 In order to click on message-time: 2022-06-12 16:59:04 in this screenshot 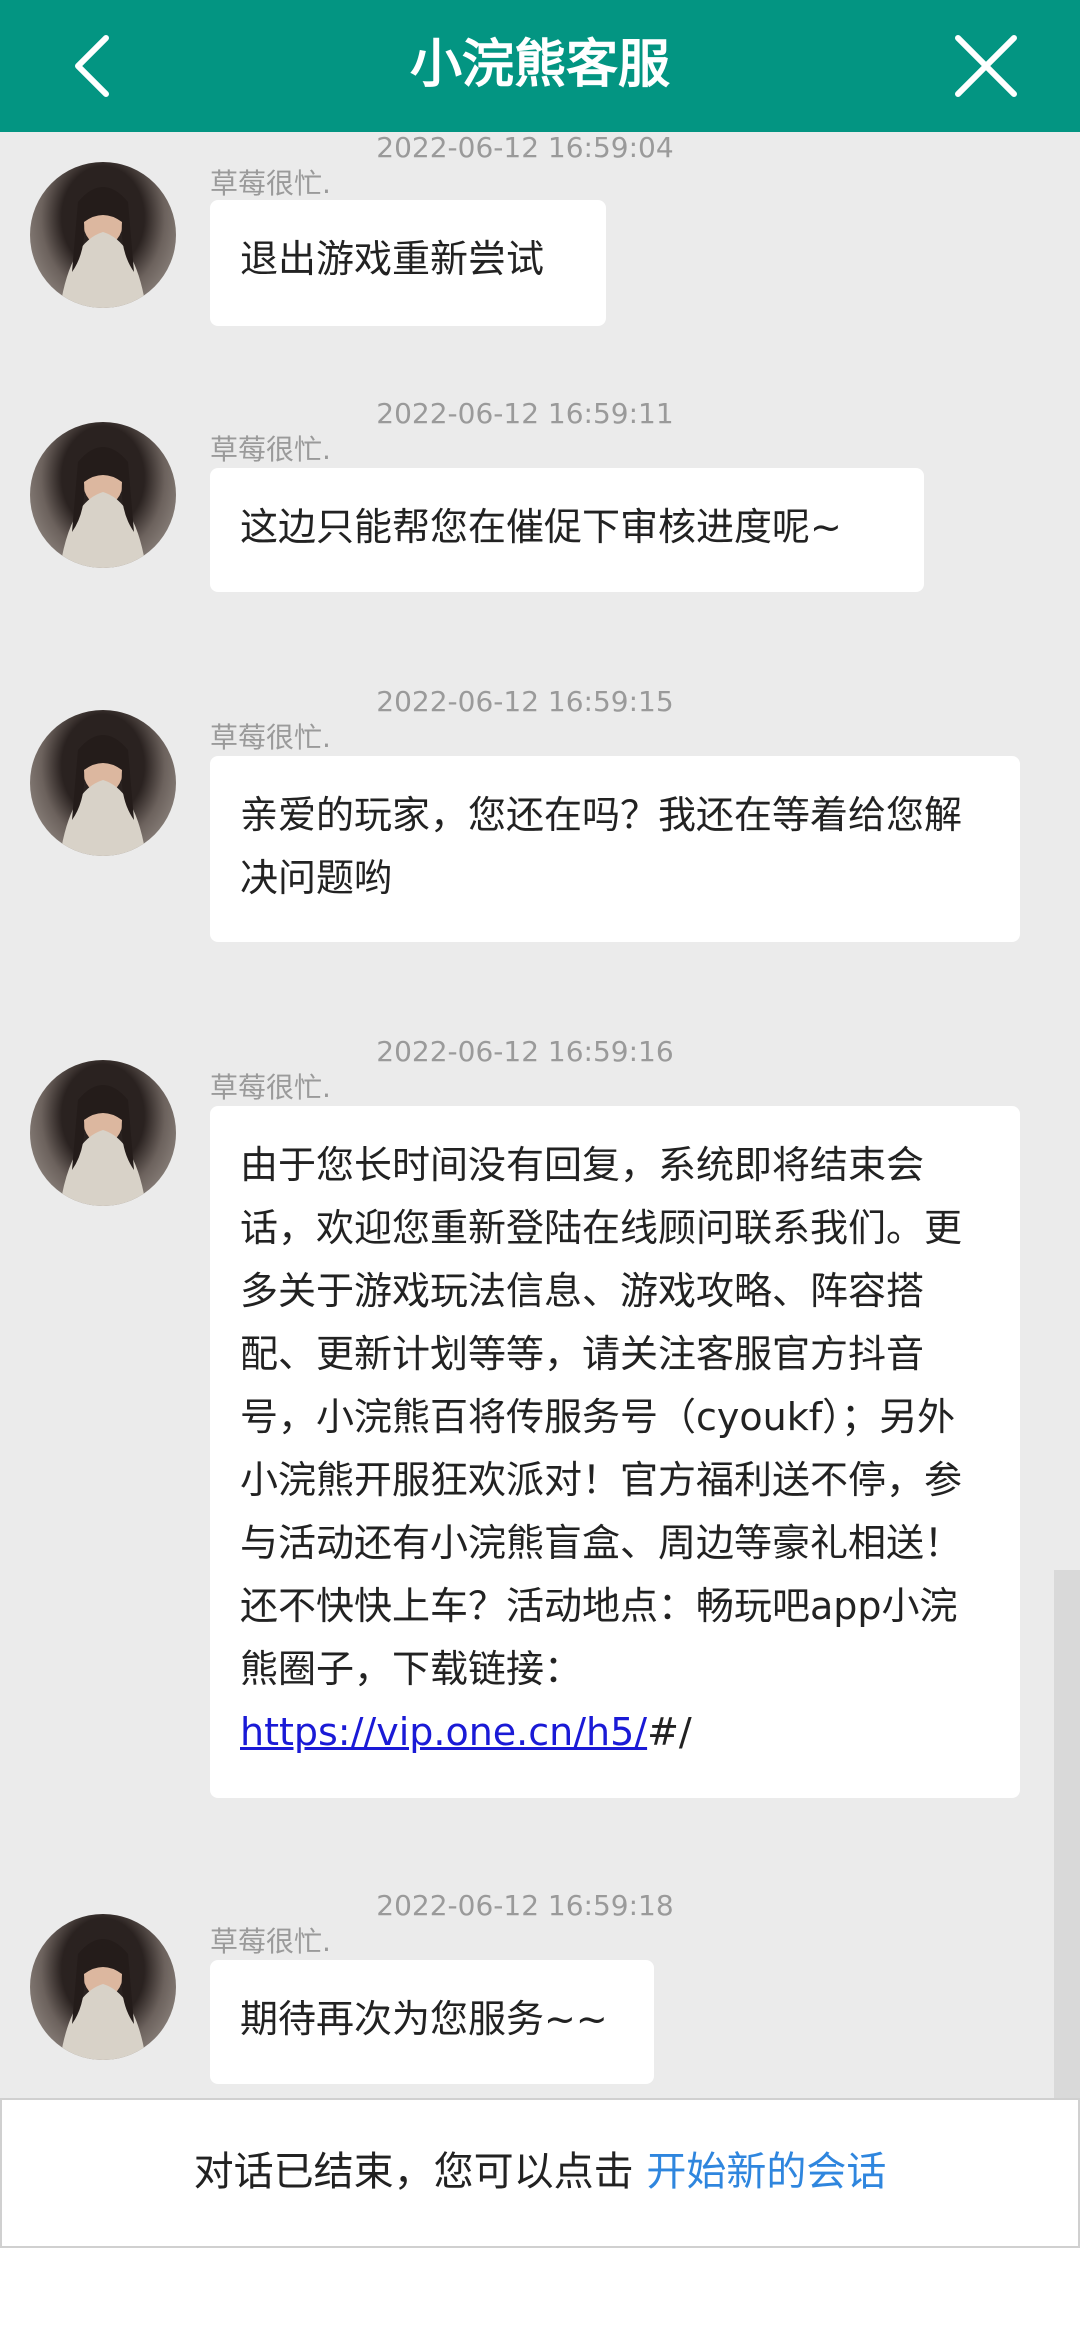, I will do `click(525, 148)`.